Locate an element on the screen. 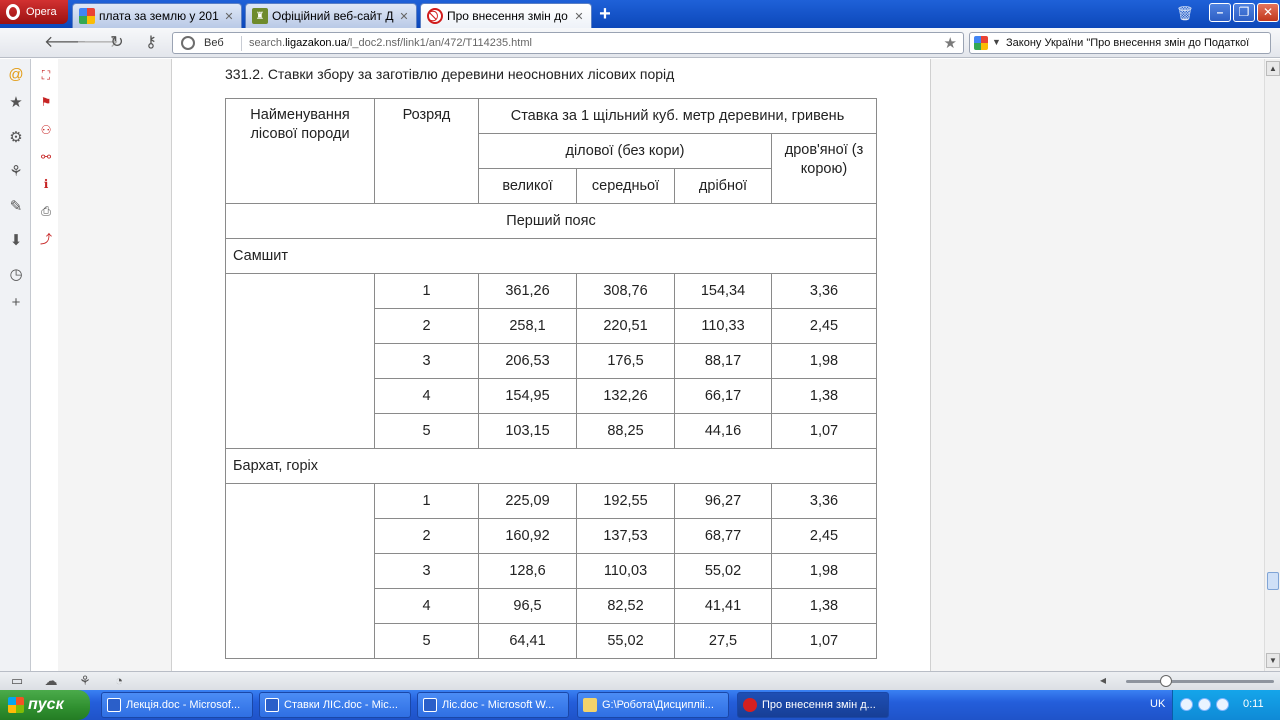 Image resolution: width=1280 pixels, height=720 pixels. opera-menu-button: Opera is located at coordinates (34, 12).